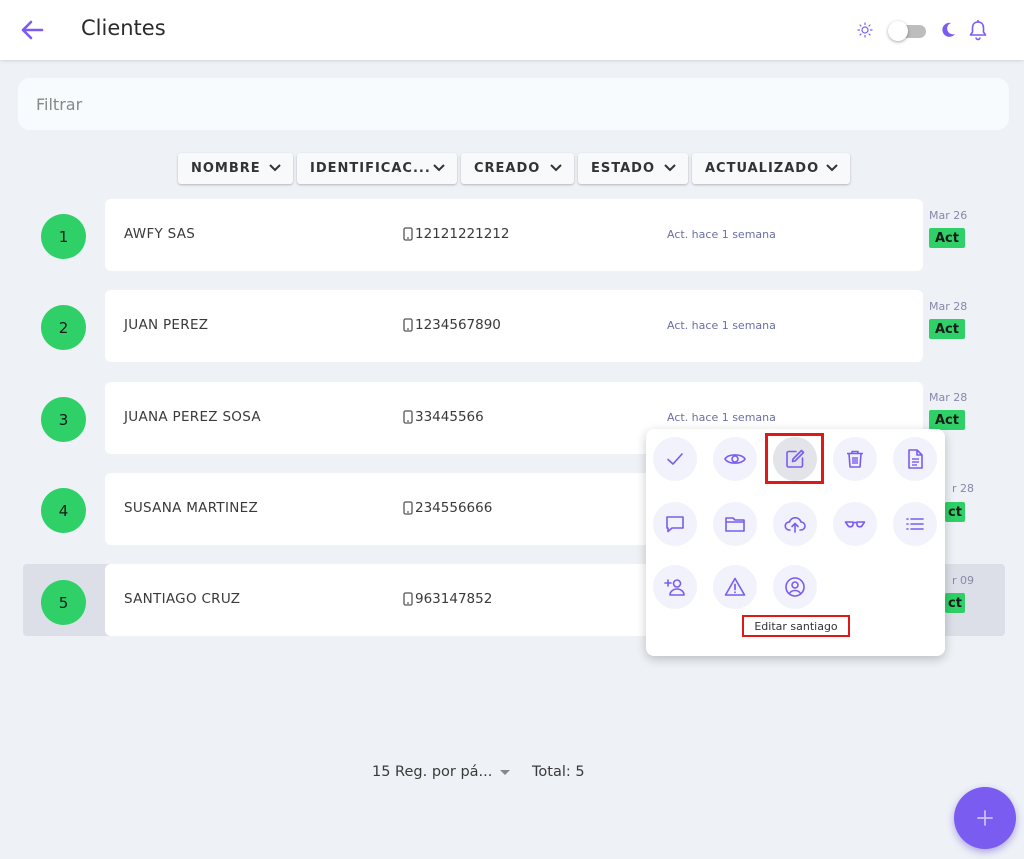  I want to click on total-count: Total: 5, so click(558, 772).